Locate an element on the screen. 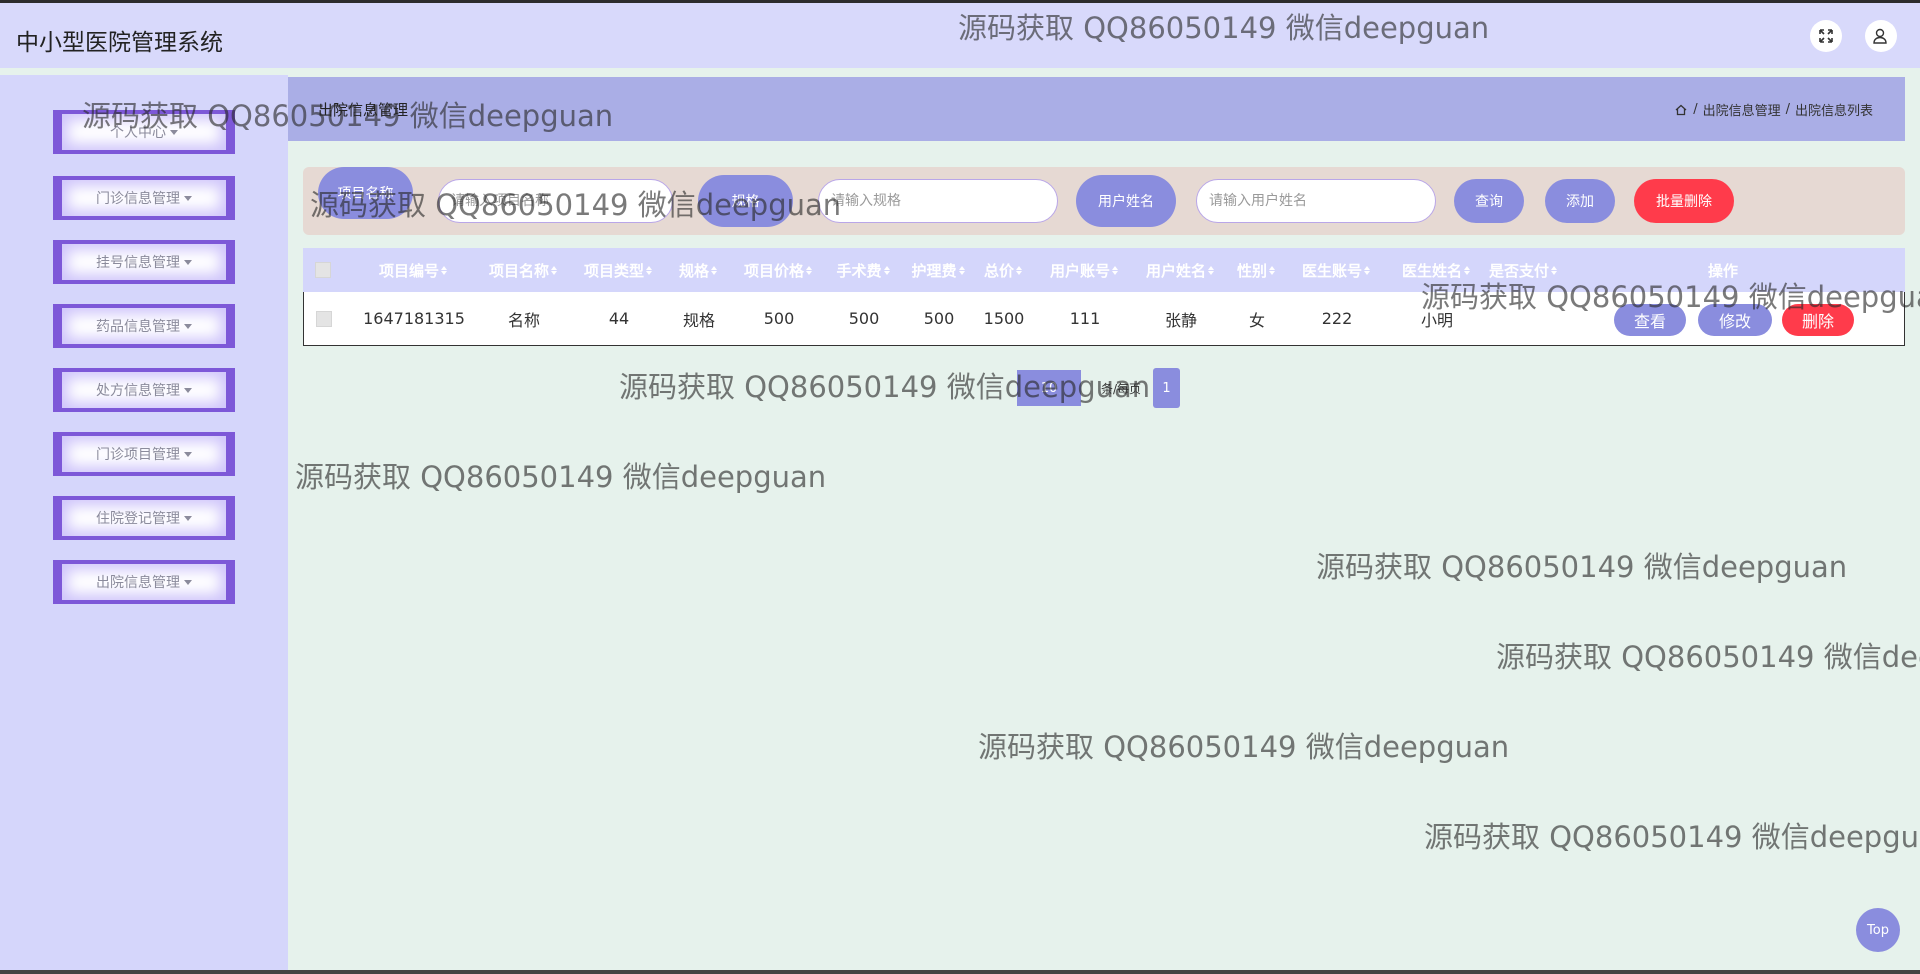 The width and height of the screenshot is (1920, 974). sidebar-item-prescription: 处方信息管理 is located at coordinates (144, 390).